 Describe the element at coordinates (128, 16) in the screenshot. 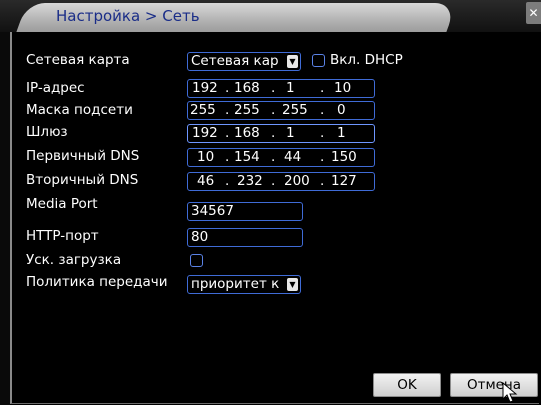

I see `window-title: Настройка > Сеть` at that location.